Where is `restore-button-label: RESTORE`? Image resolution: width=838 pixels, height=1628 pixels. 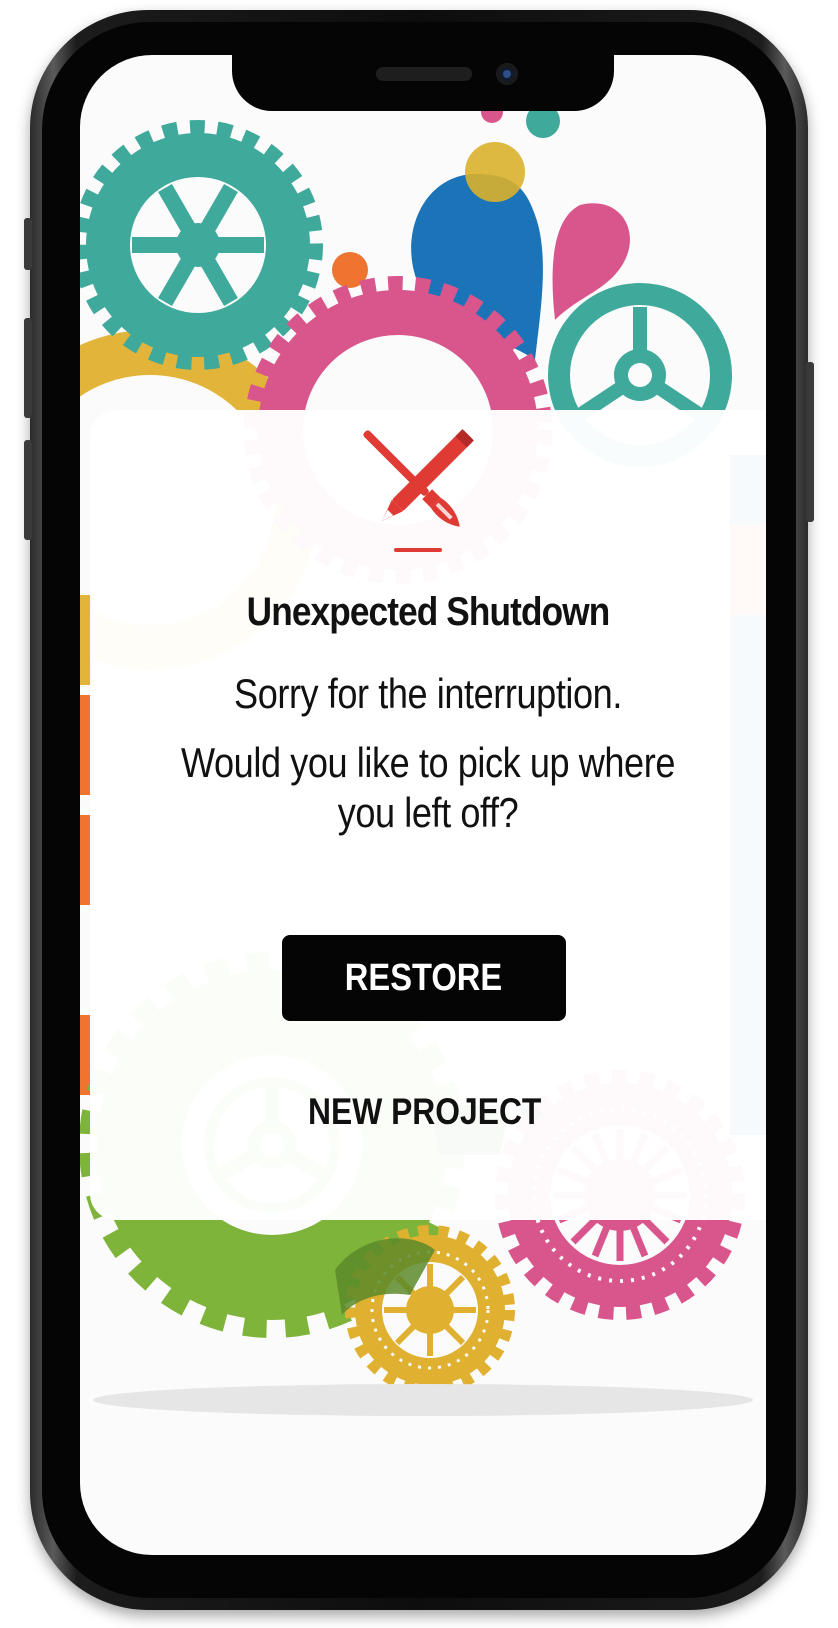
restore-button-label: RESTORE is located at coordinates (424, 977).